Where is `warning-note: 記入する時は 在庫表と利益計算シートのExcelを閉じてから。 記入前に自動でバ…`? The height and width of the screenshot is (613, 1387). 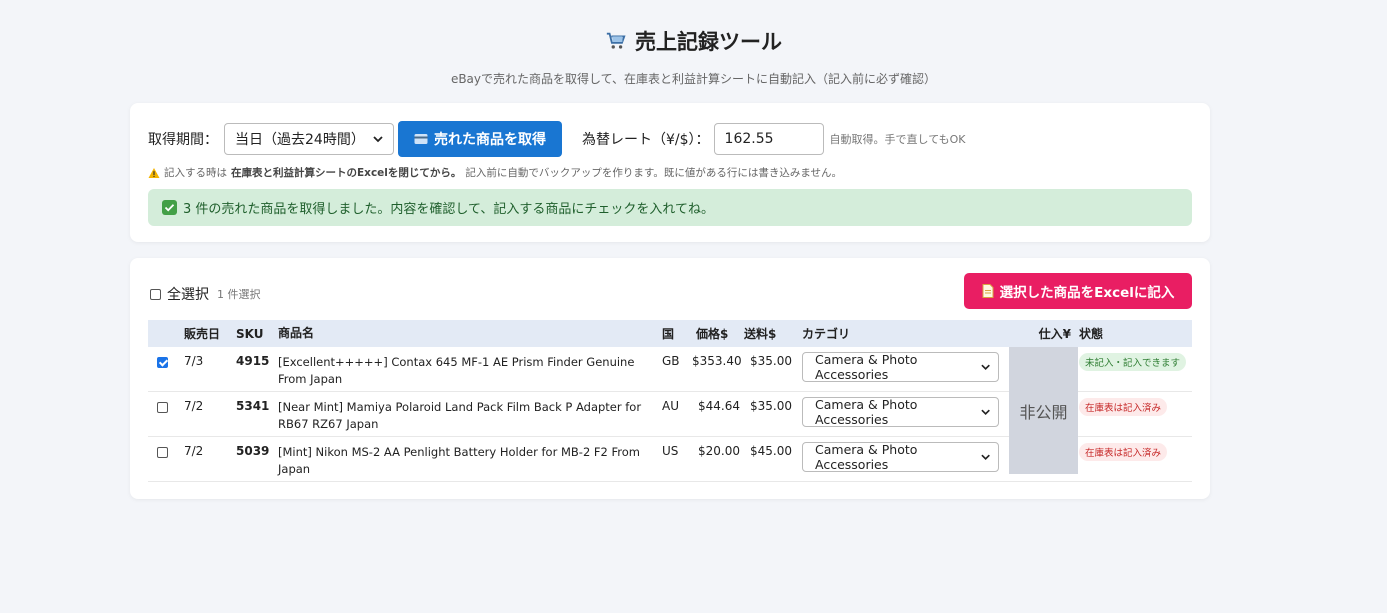 warning-note: 記入する時は 在庫表と利益計算シートのExcelを閉じてから。 記入前に自動でバ… is located at coordinates (495, 172).